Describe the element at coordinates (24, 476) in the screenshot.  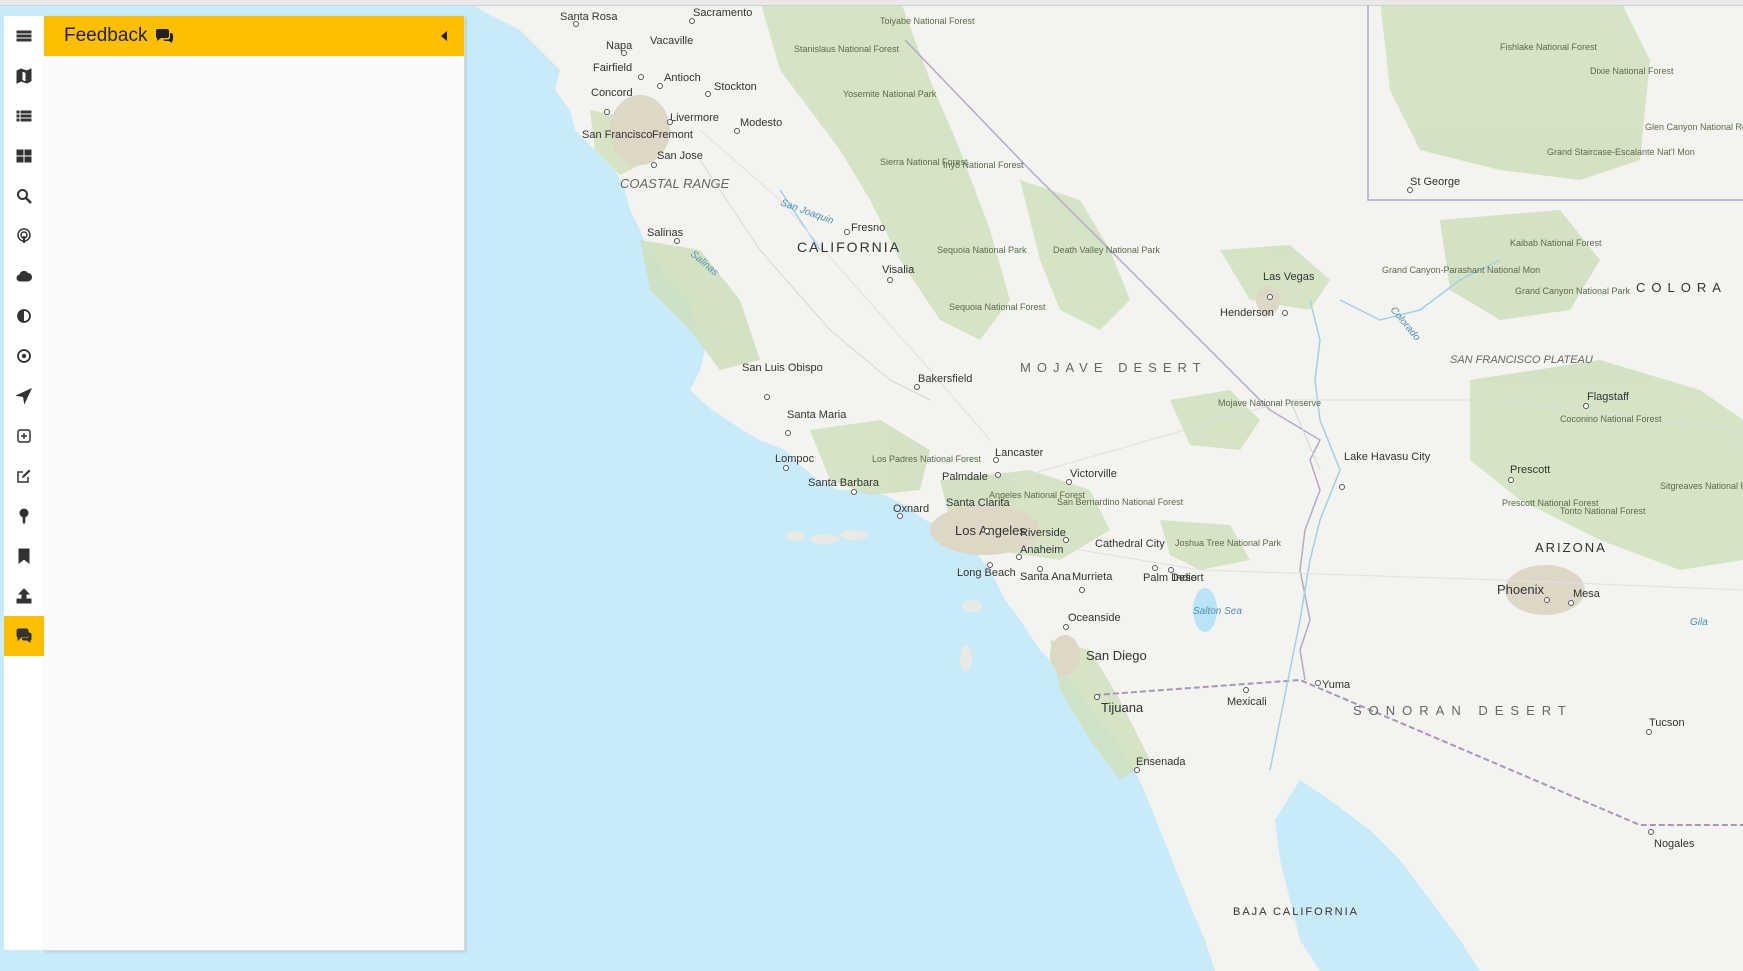
I see `tool-edit` at that location.